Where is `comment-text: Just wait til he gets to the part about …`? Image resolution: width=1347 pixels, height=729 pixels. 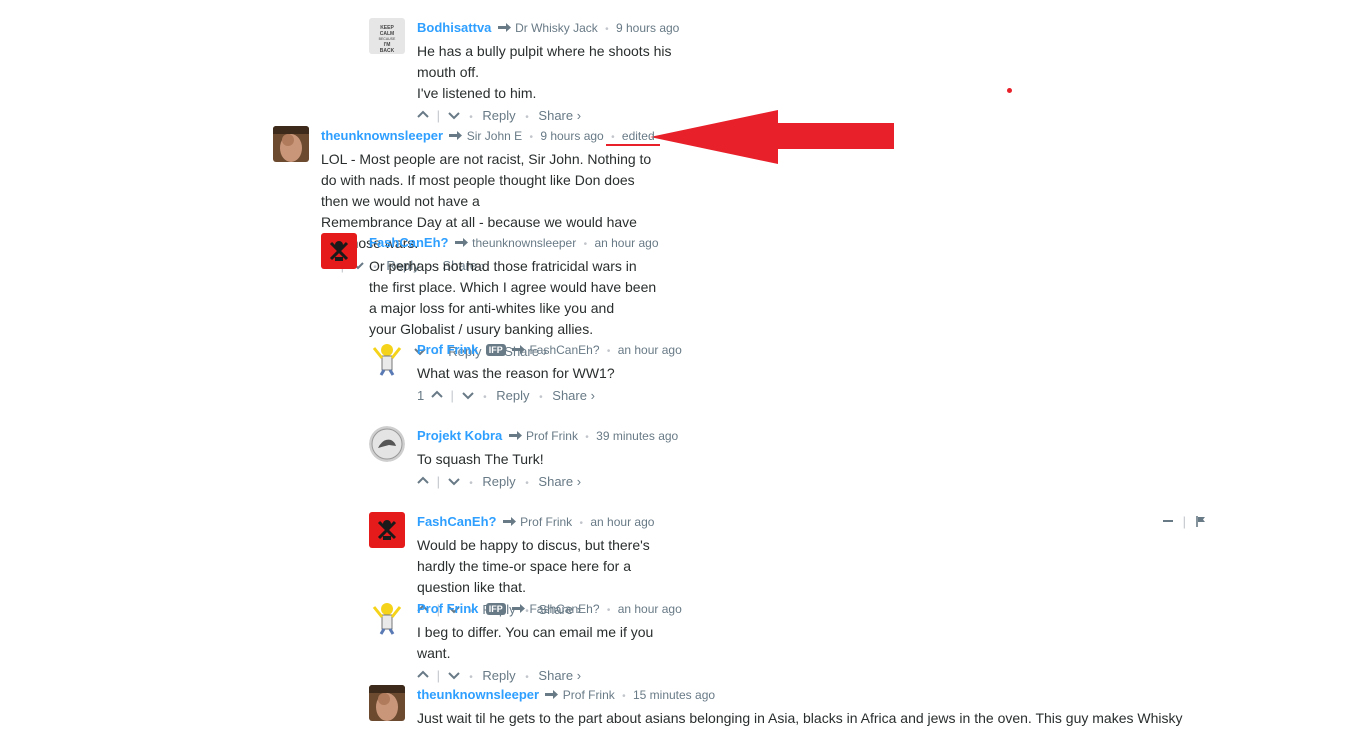
comment-text: Just wait til he gets to the part about … is located at coordinates (799, 718).